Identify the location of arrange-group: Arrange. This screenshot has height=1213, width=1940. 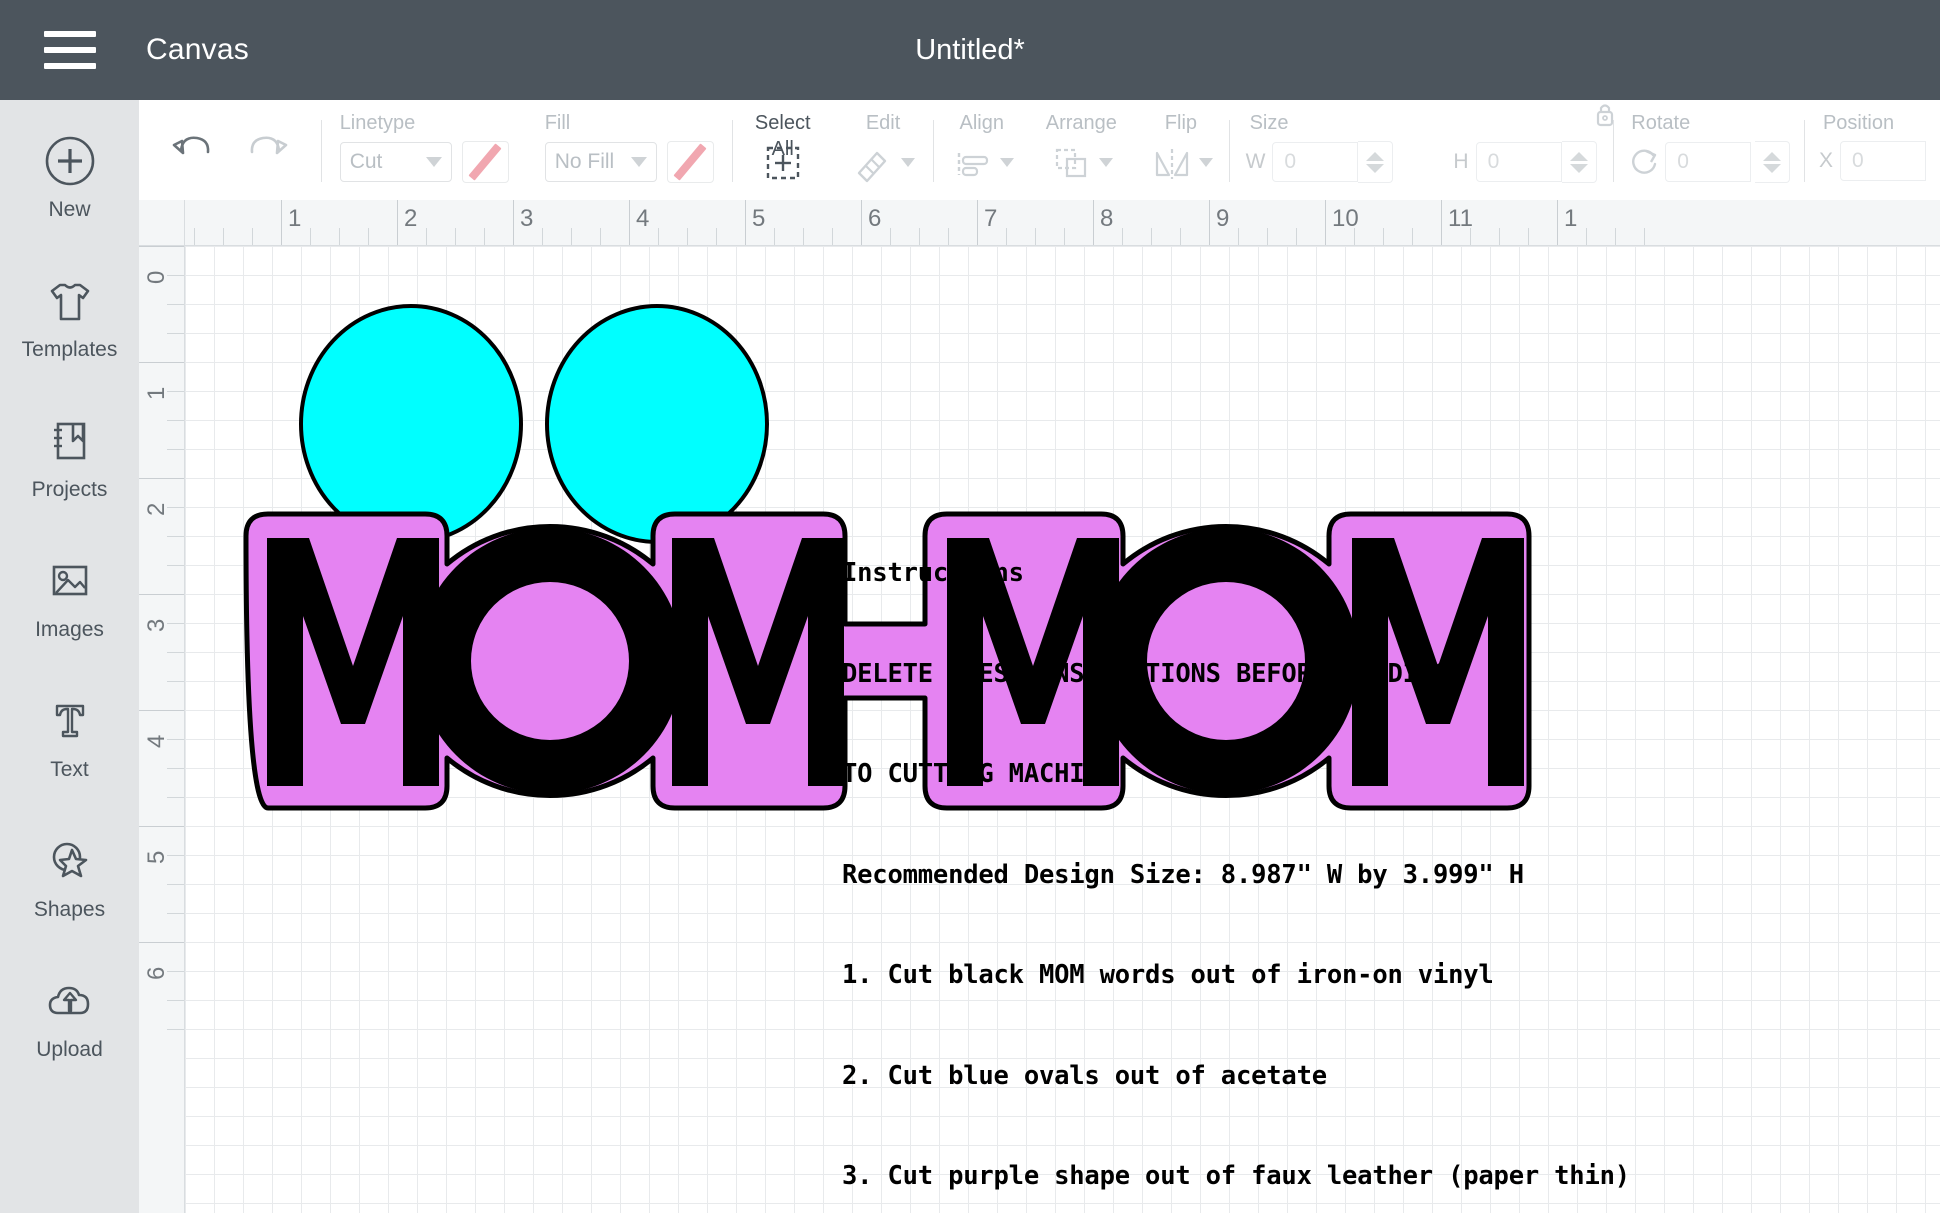
(1081, 150).